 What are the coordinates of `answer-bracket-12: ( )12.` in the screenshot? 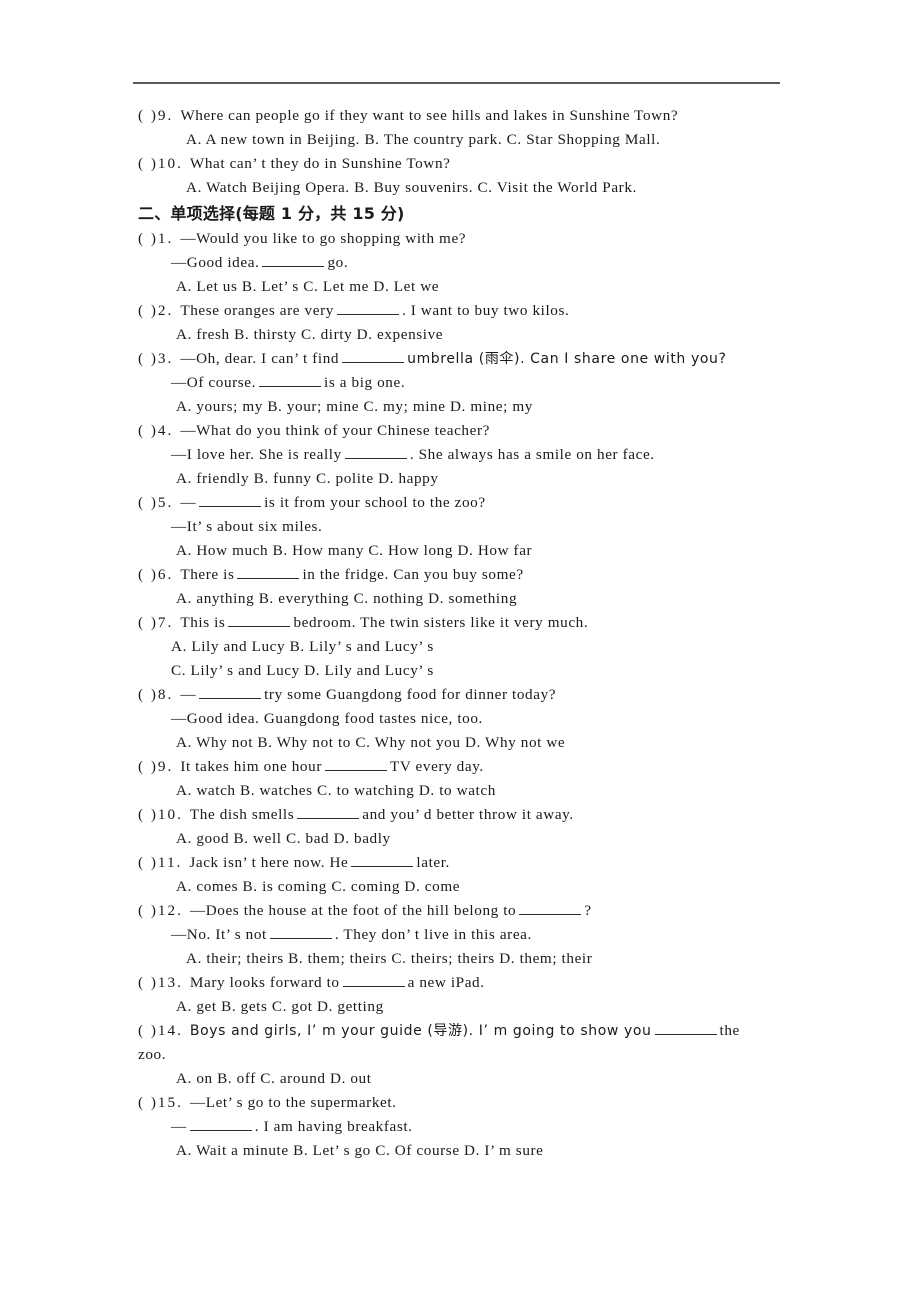 It's located at (160, 910).